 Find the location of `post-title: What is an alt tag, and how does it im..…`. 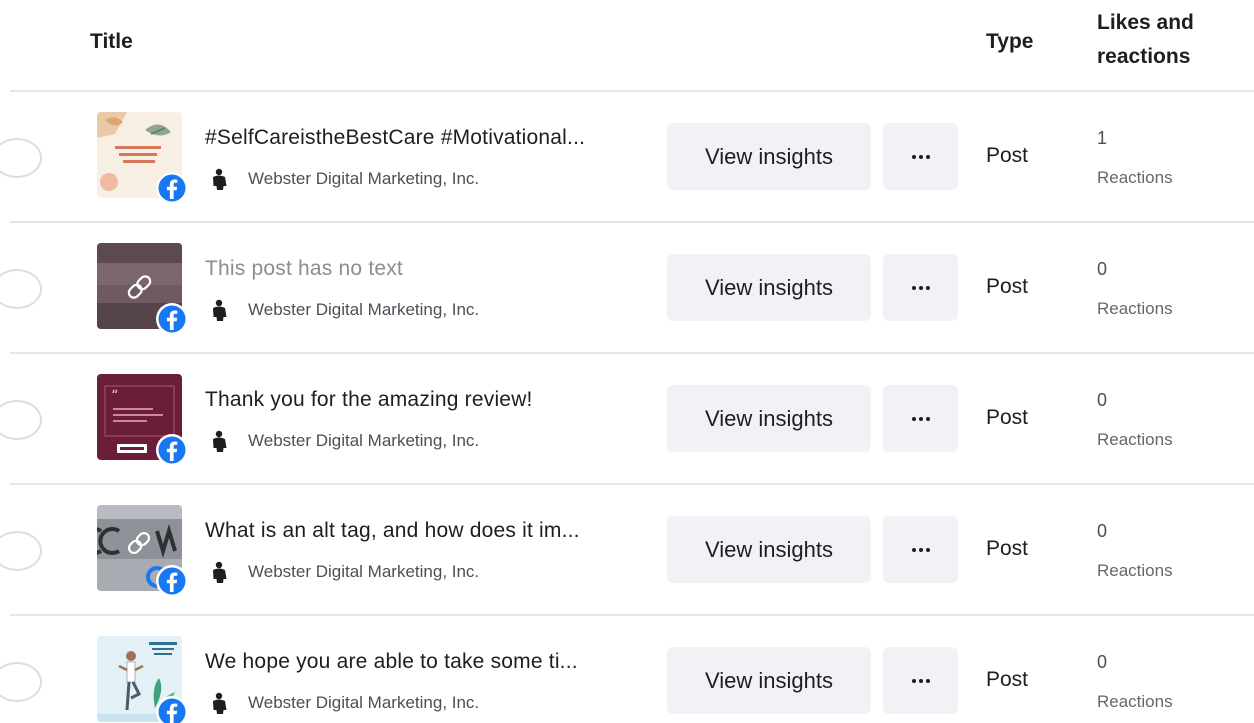

post-title: What is an alt tag, and how does it im..… is located at coordinates (392, 531).